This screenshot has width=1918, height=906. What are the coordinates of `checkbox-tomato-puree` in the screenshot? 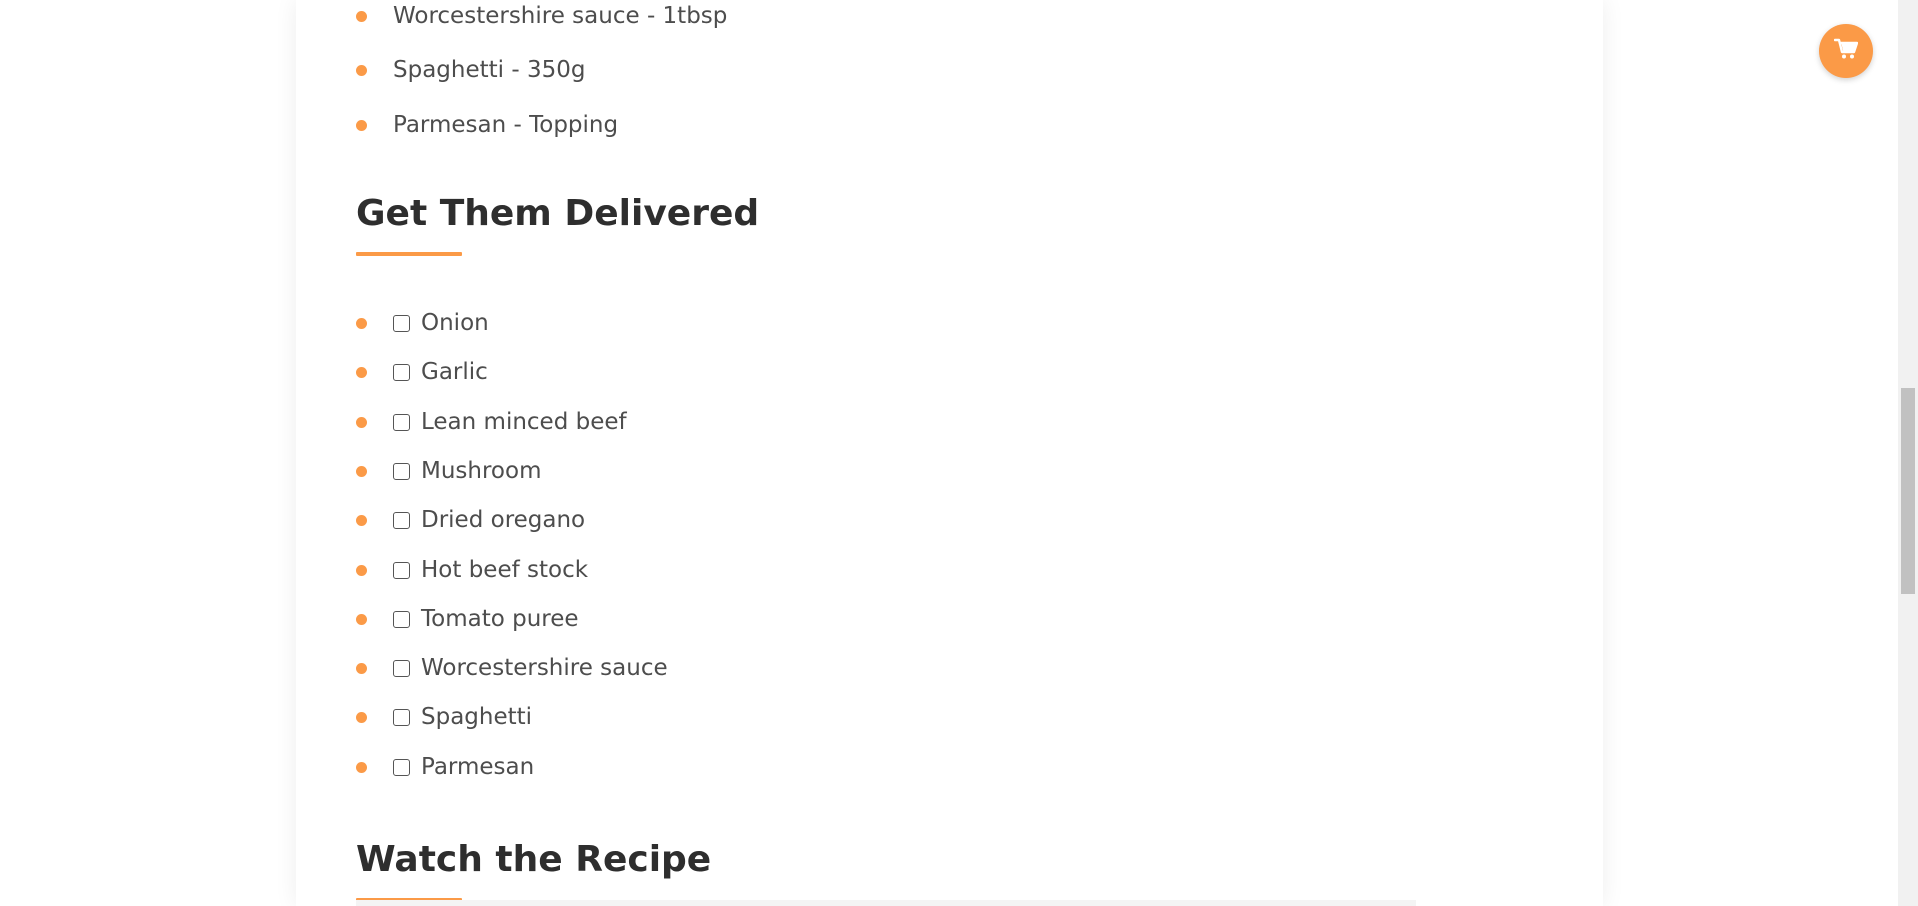 It's located at (401, 619).